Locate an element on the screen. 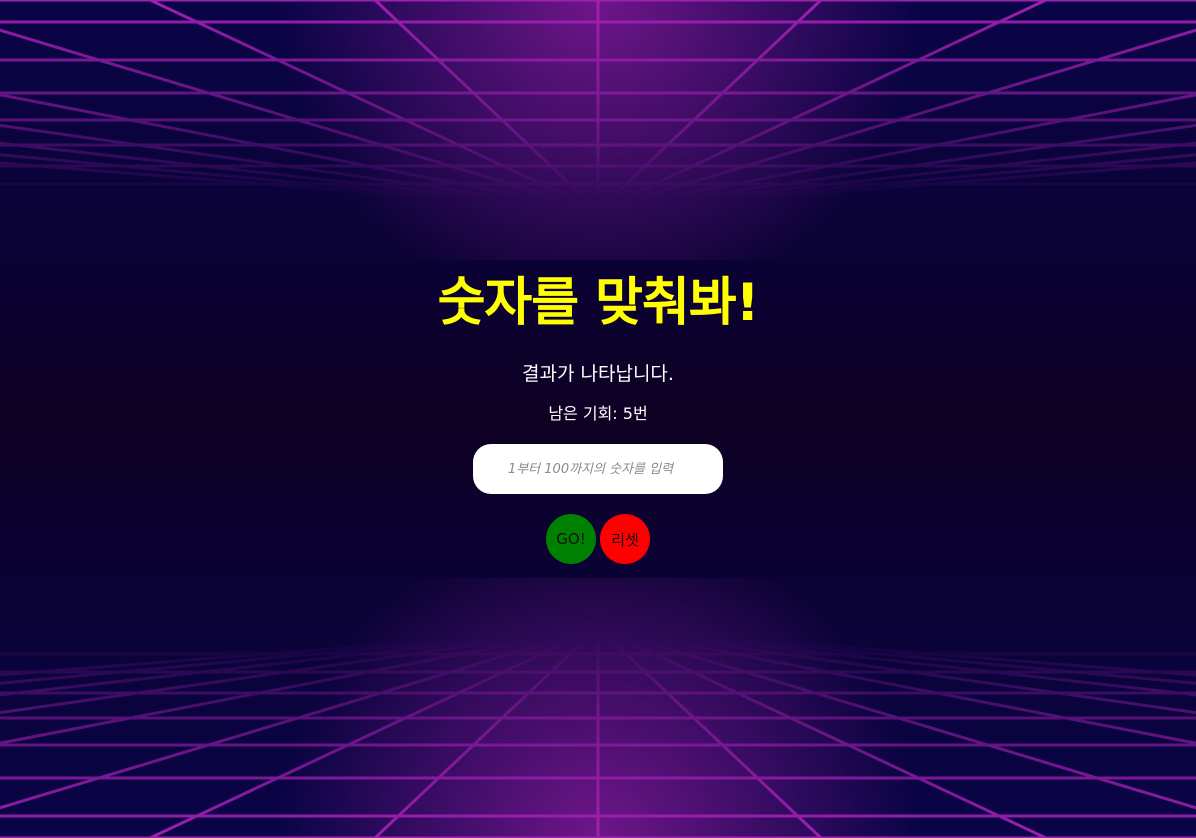 This screenshot has height=838, width=1196. guess-input is located at coordinates (598, 469).